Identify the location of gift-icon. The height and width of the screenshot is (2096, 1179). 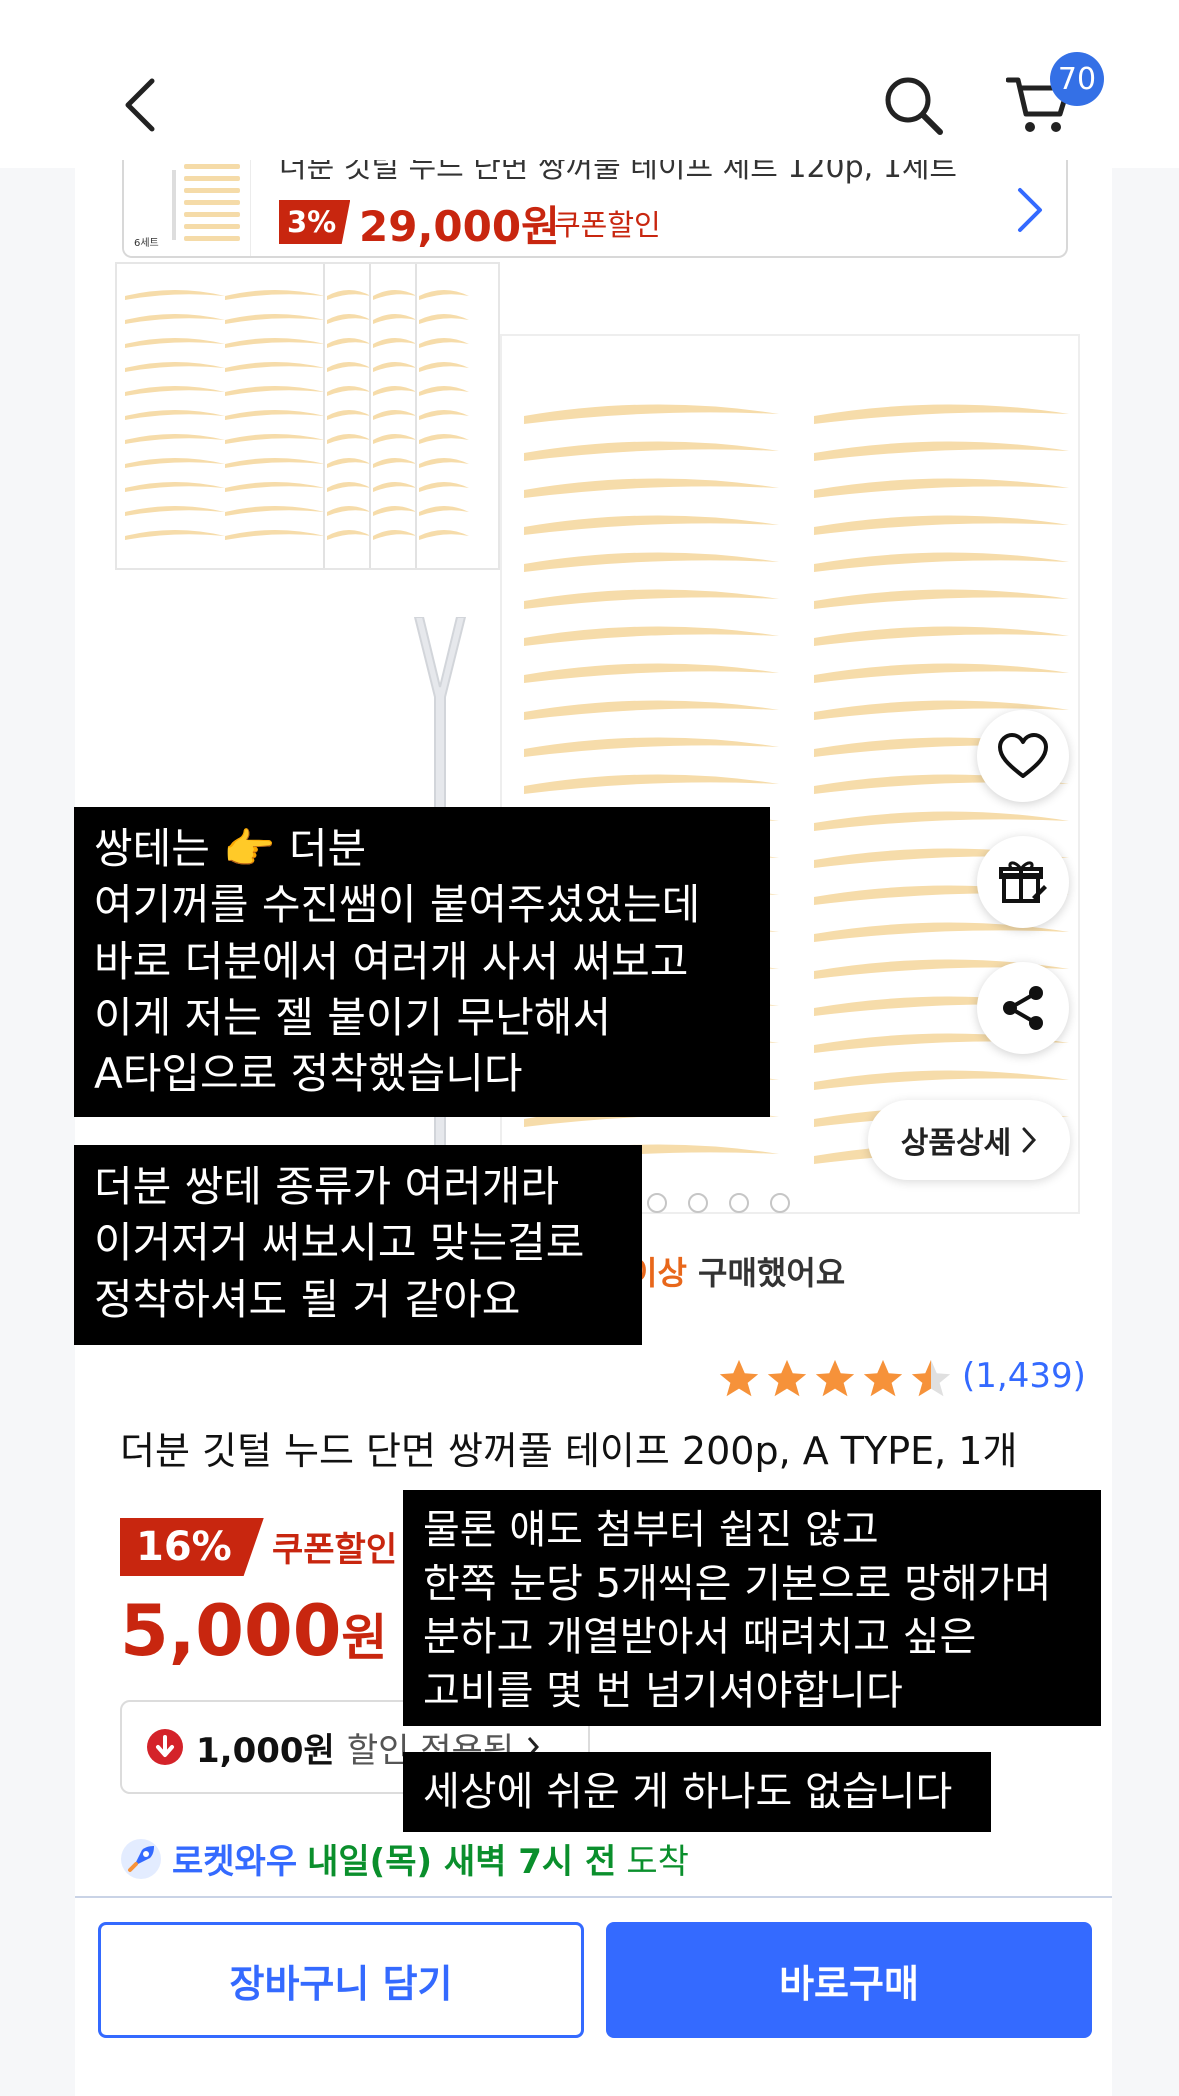
(1023, 882).